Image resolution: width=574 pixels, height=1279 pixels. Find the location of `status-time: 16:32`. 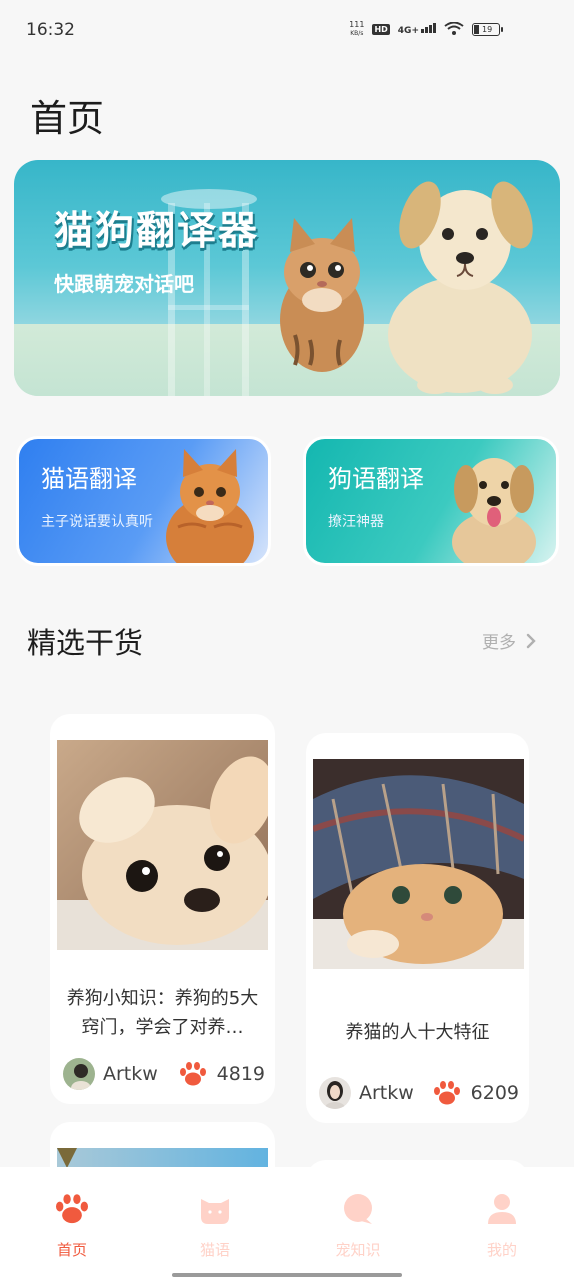

status-time: 16:32 is located at coordinates (50, 30).